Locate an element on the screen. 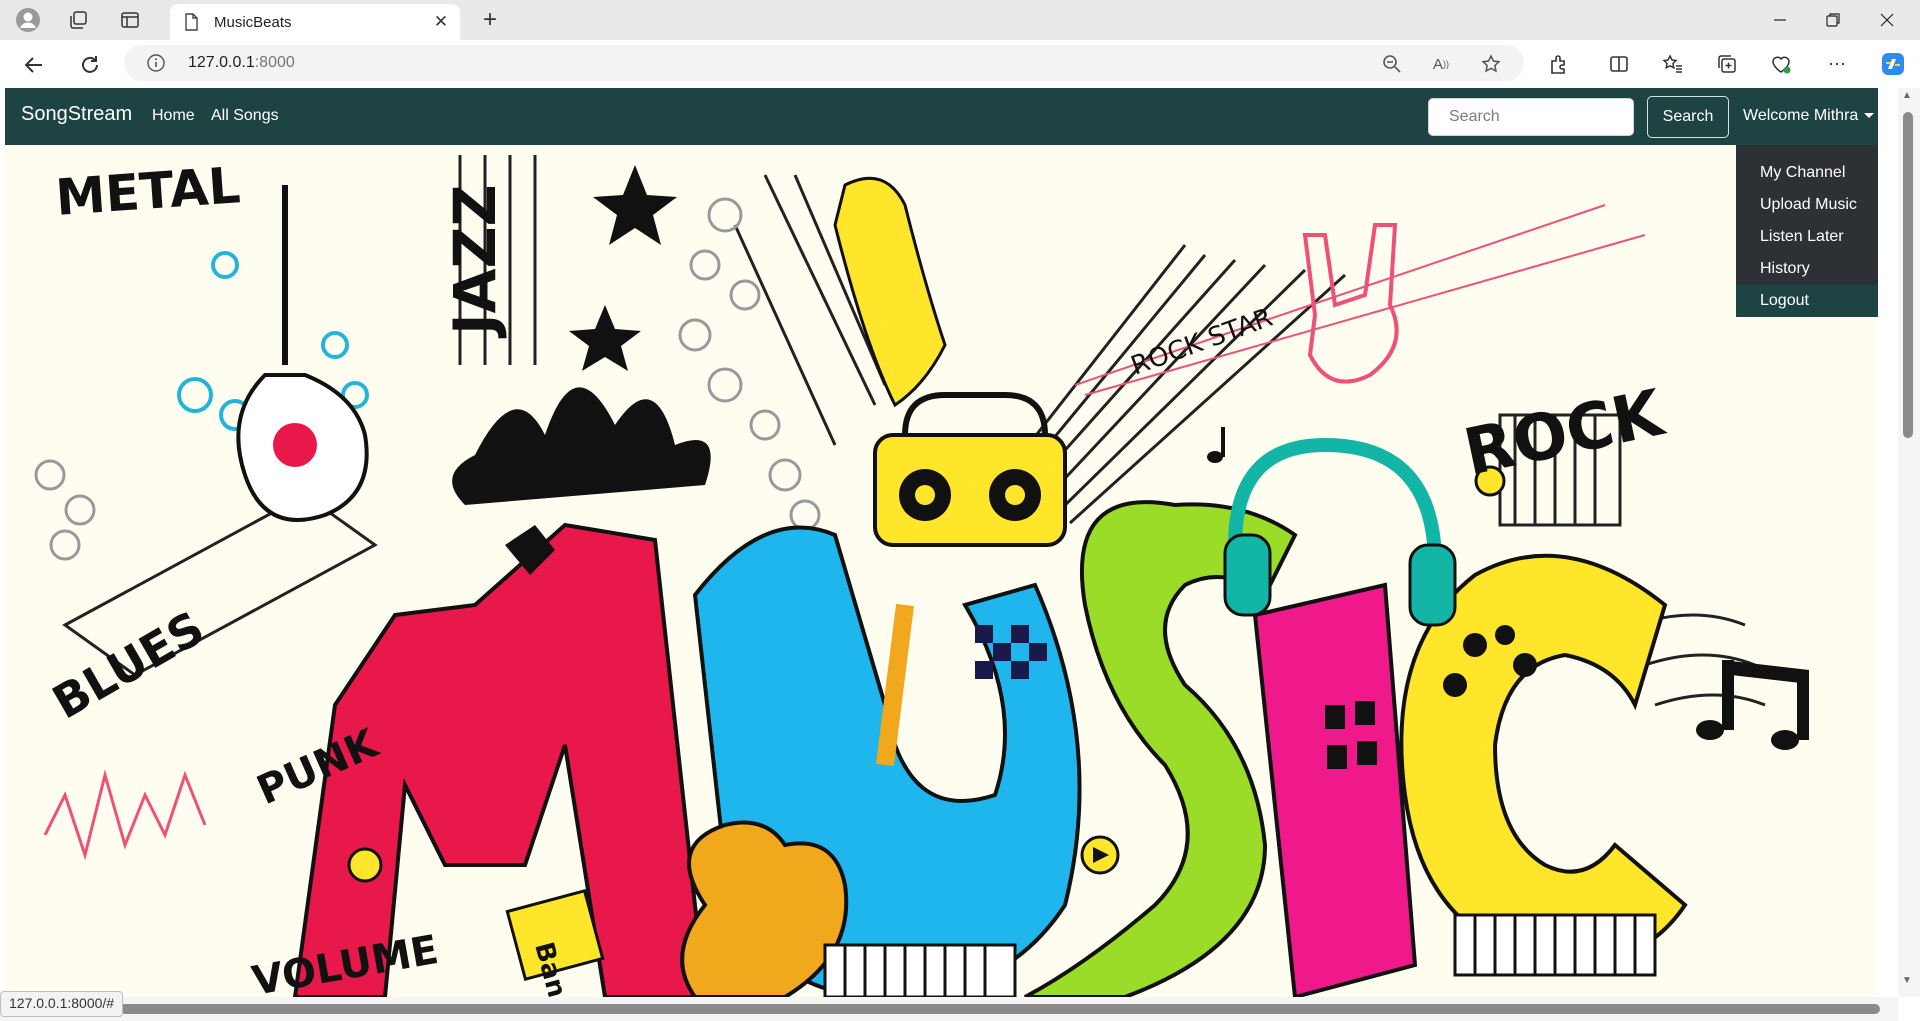 The height and width of the screenshot is (1021, 1920). more-options-icon: ⋯ is located at coordinates (1837, 64).